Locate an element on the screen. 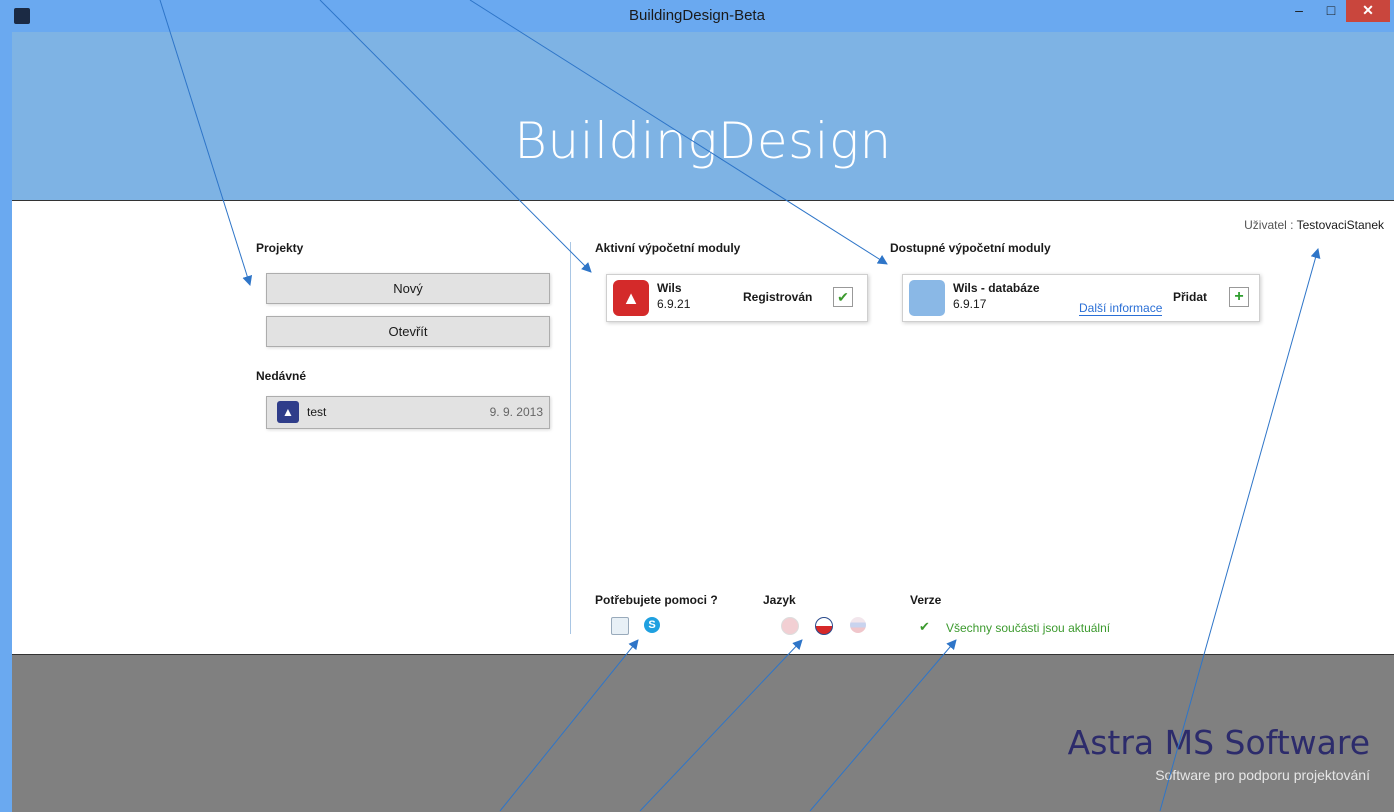 This screenshot has width=1394, height=812. recent-title: Nedávné is located at coordinates (281, 376).